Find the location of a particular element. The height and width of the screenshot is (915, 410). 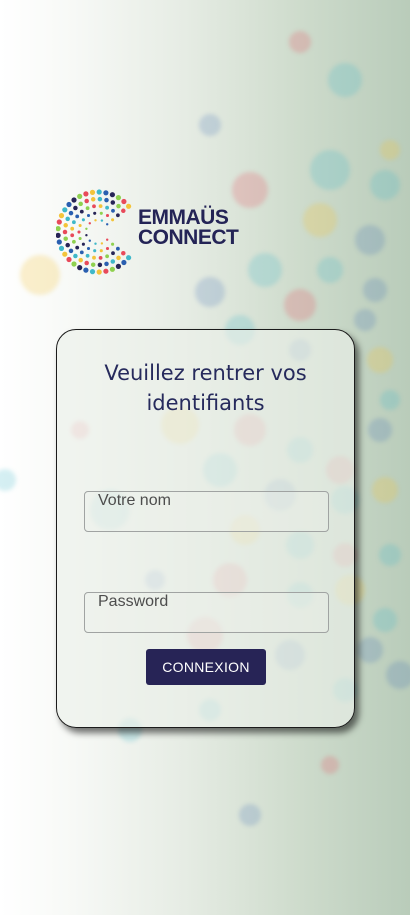

login-title-line-2: identifiants is located at coordinates (205, 403).